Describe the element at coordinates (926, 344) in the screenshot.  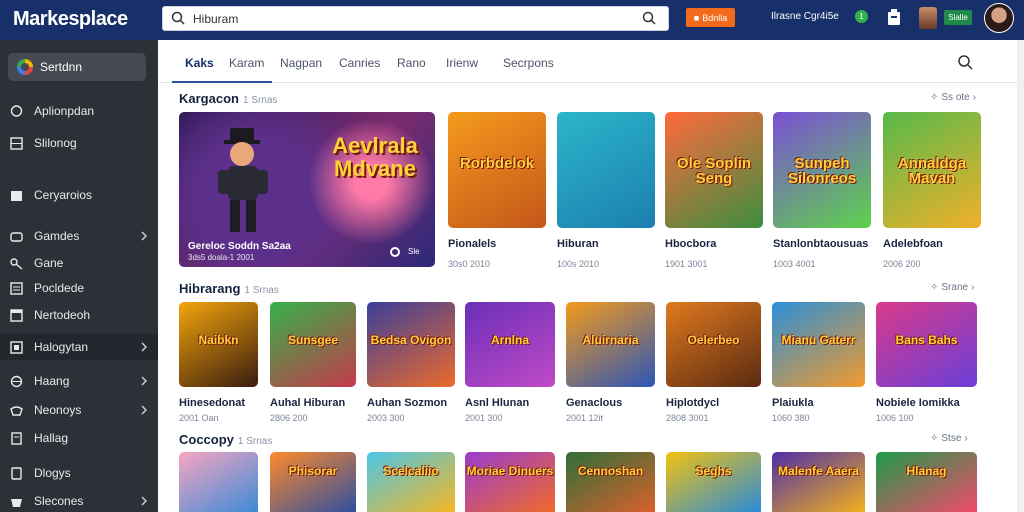
I see `game-card: Bans Bahs` at that location.